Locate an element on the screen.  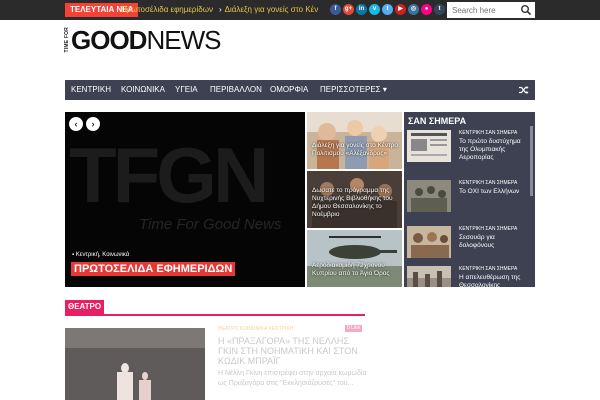
slide-category-label: Κεντρική, Κοινωνικά is located at coordinates (102, 255).